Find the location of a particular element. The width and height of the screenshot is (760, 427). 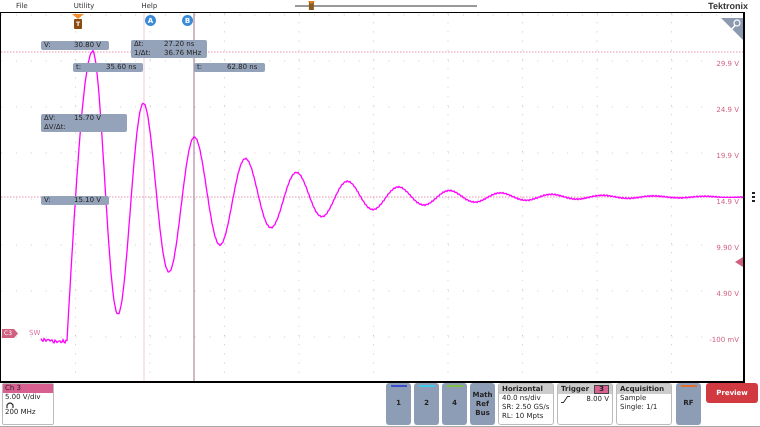

rising-edge-icon is located at coordinates (565, 399).